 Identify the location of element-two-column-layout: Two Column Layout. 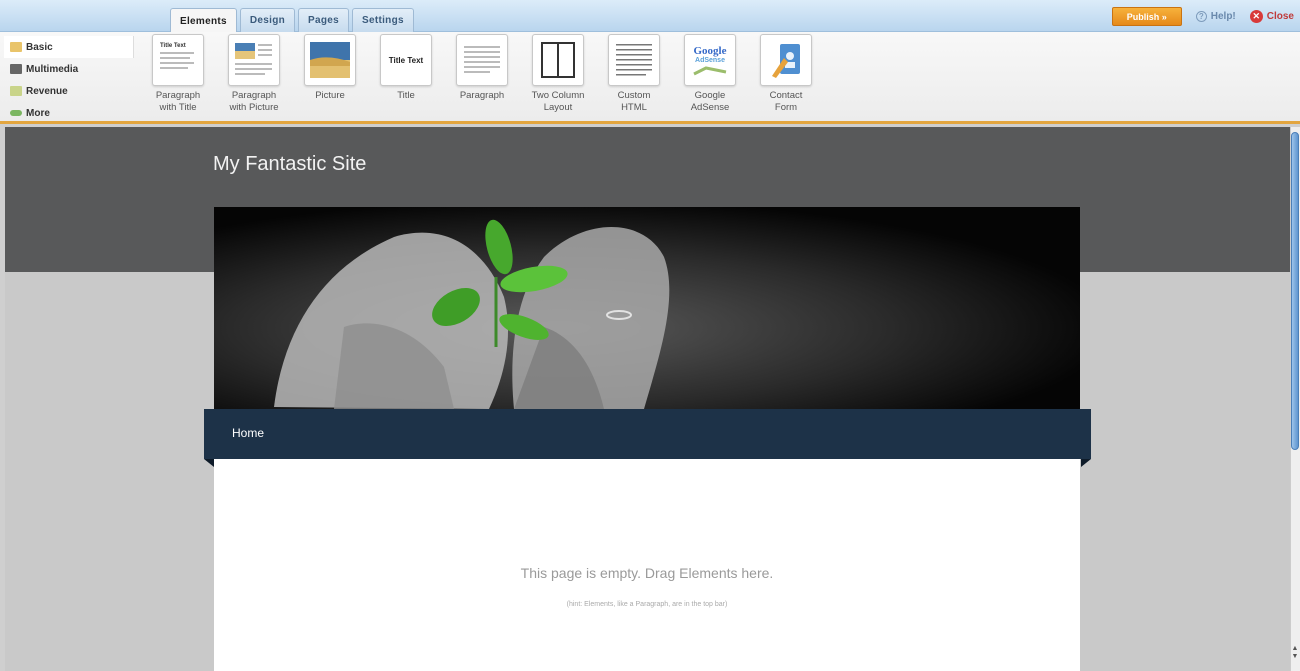
(558, 74).